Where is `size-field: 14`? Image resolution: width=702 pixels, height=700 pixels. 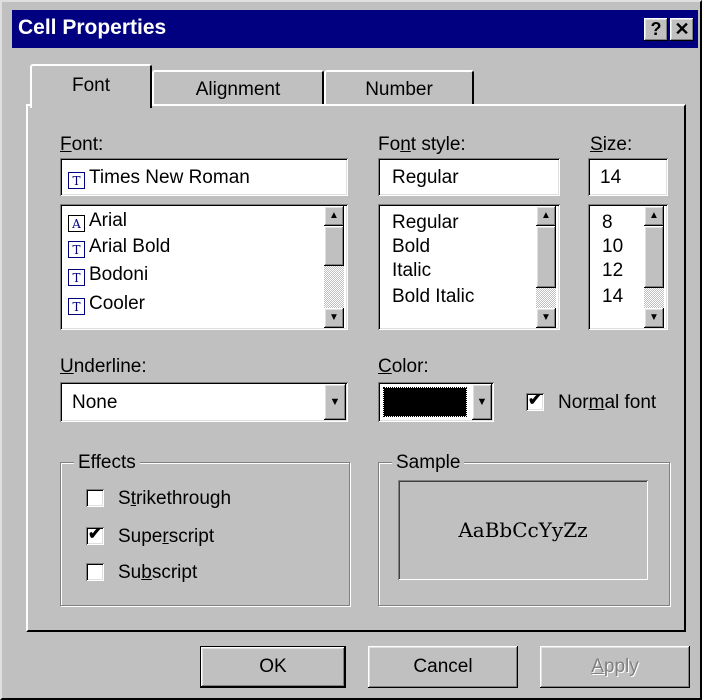
size-field: 14 is located at coordinates (628, 177).